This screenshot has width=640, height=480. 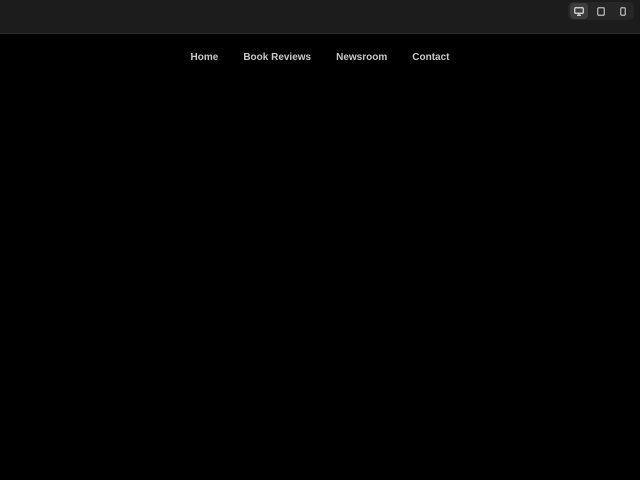 I want to click on nav-link-newsroom: Newsroom, so click(x=361, y=57).